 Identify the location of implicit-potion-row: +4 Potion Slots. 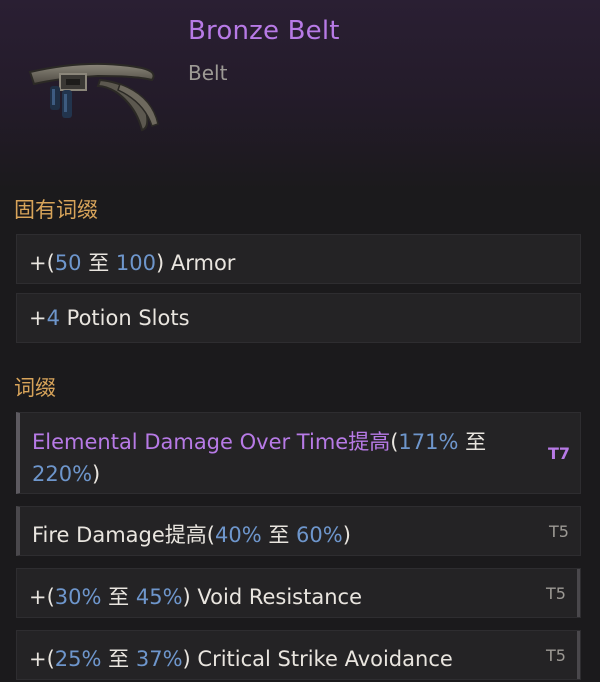
(298, 318).